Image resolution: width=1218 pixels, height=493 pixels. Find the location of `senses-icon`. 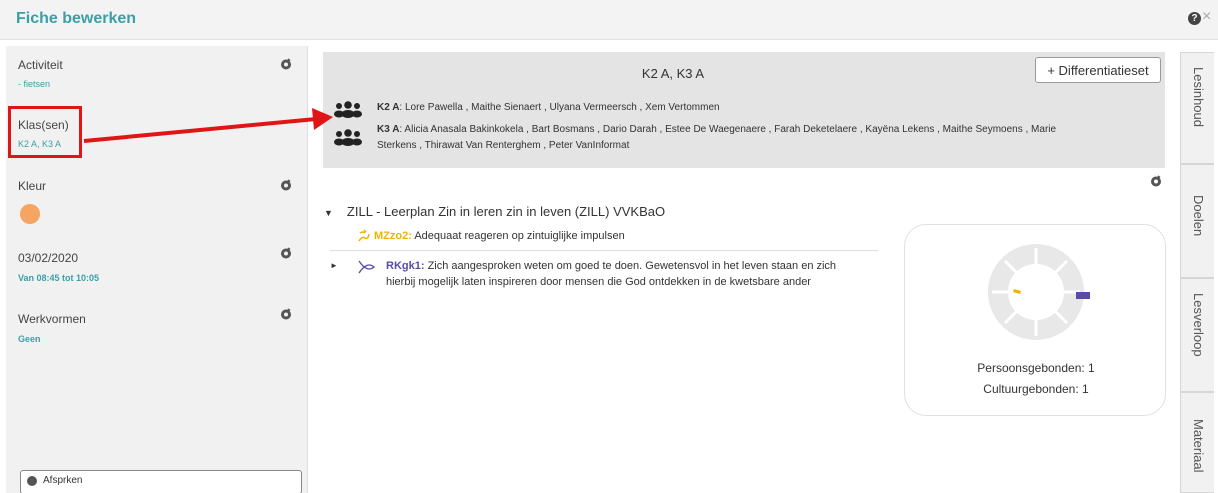

senses-icon is located at coordinates (364, 235).